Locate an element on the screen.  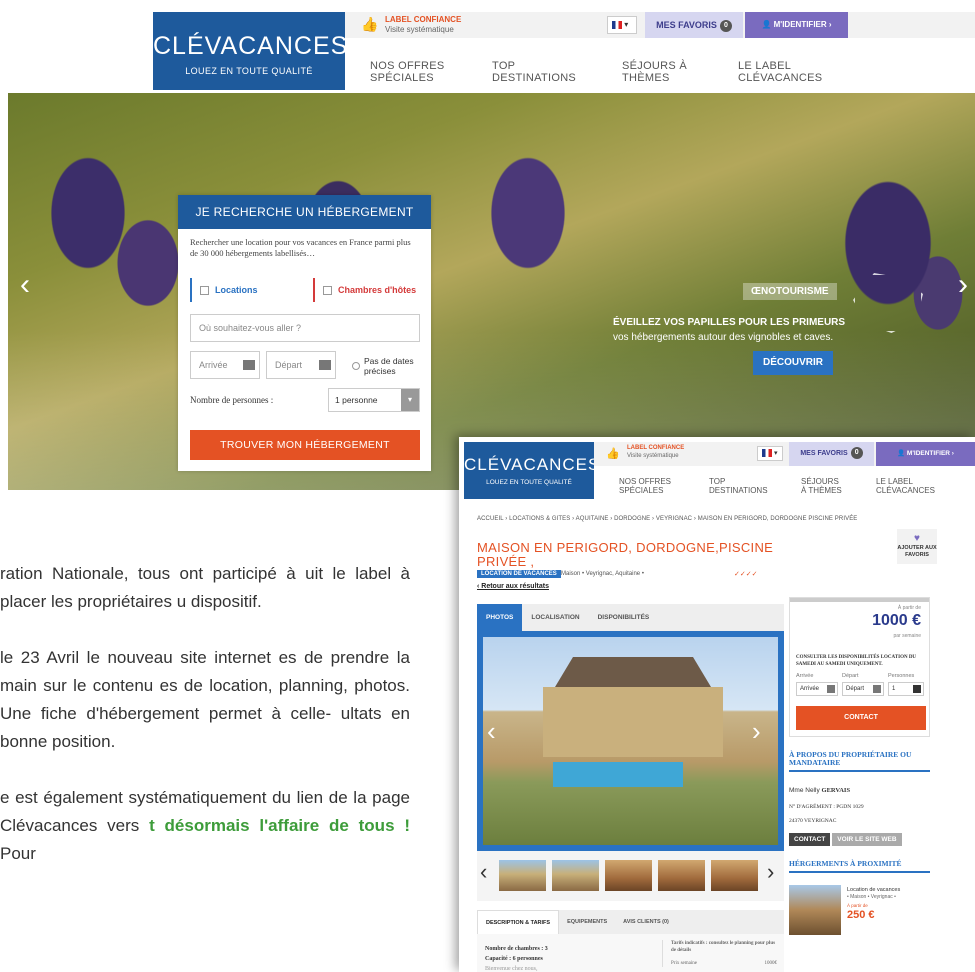
divider is located at coordinates (859, 600).